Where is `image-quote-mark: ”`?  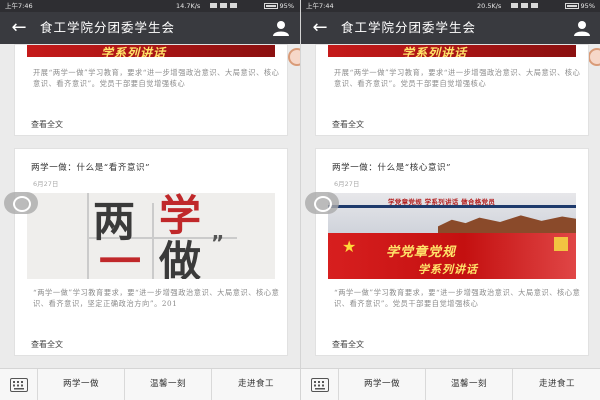 image-quote-mark: ” is located at coordinates (218, 243).